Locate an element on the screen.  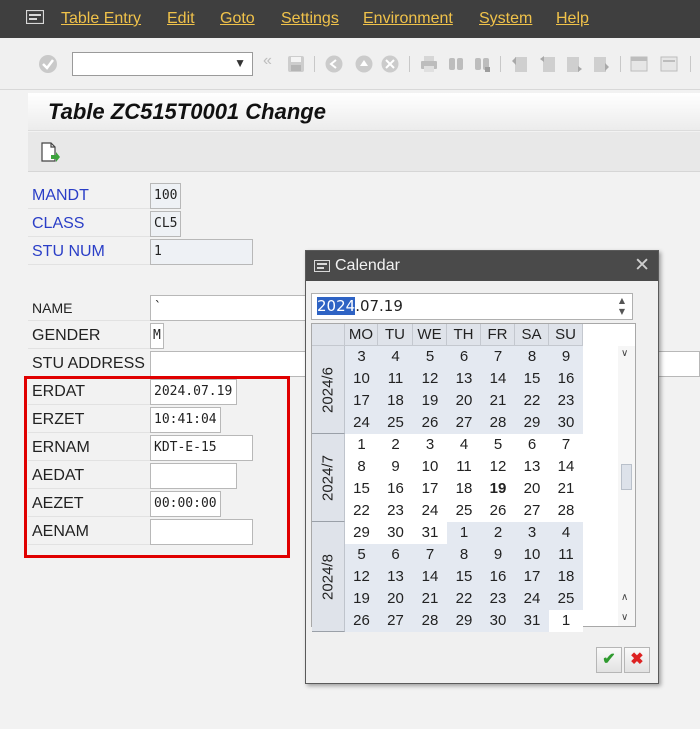
new-entries-icon is located at coordinates (50, 153).